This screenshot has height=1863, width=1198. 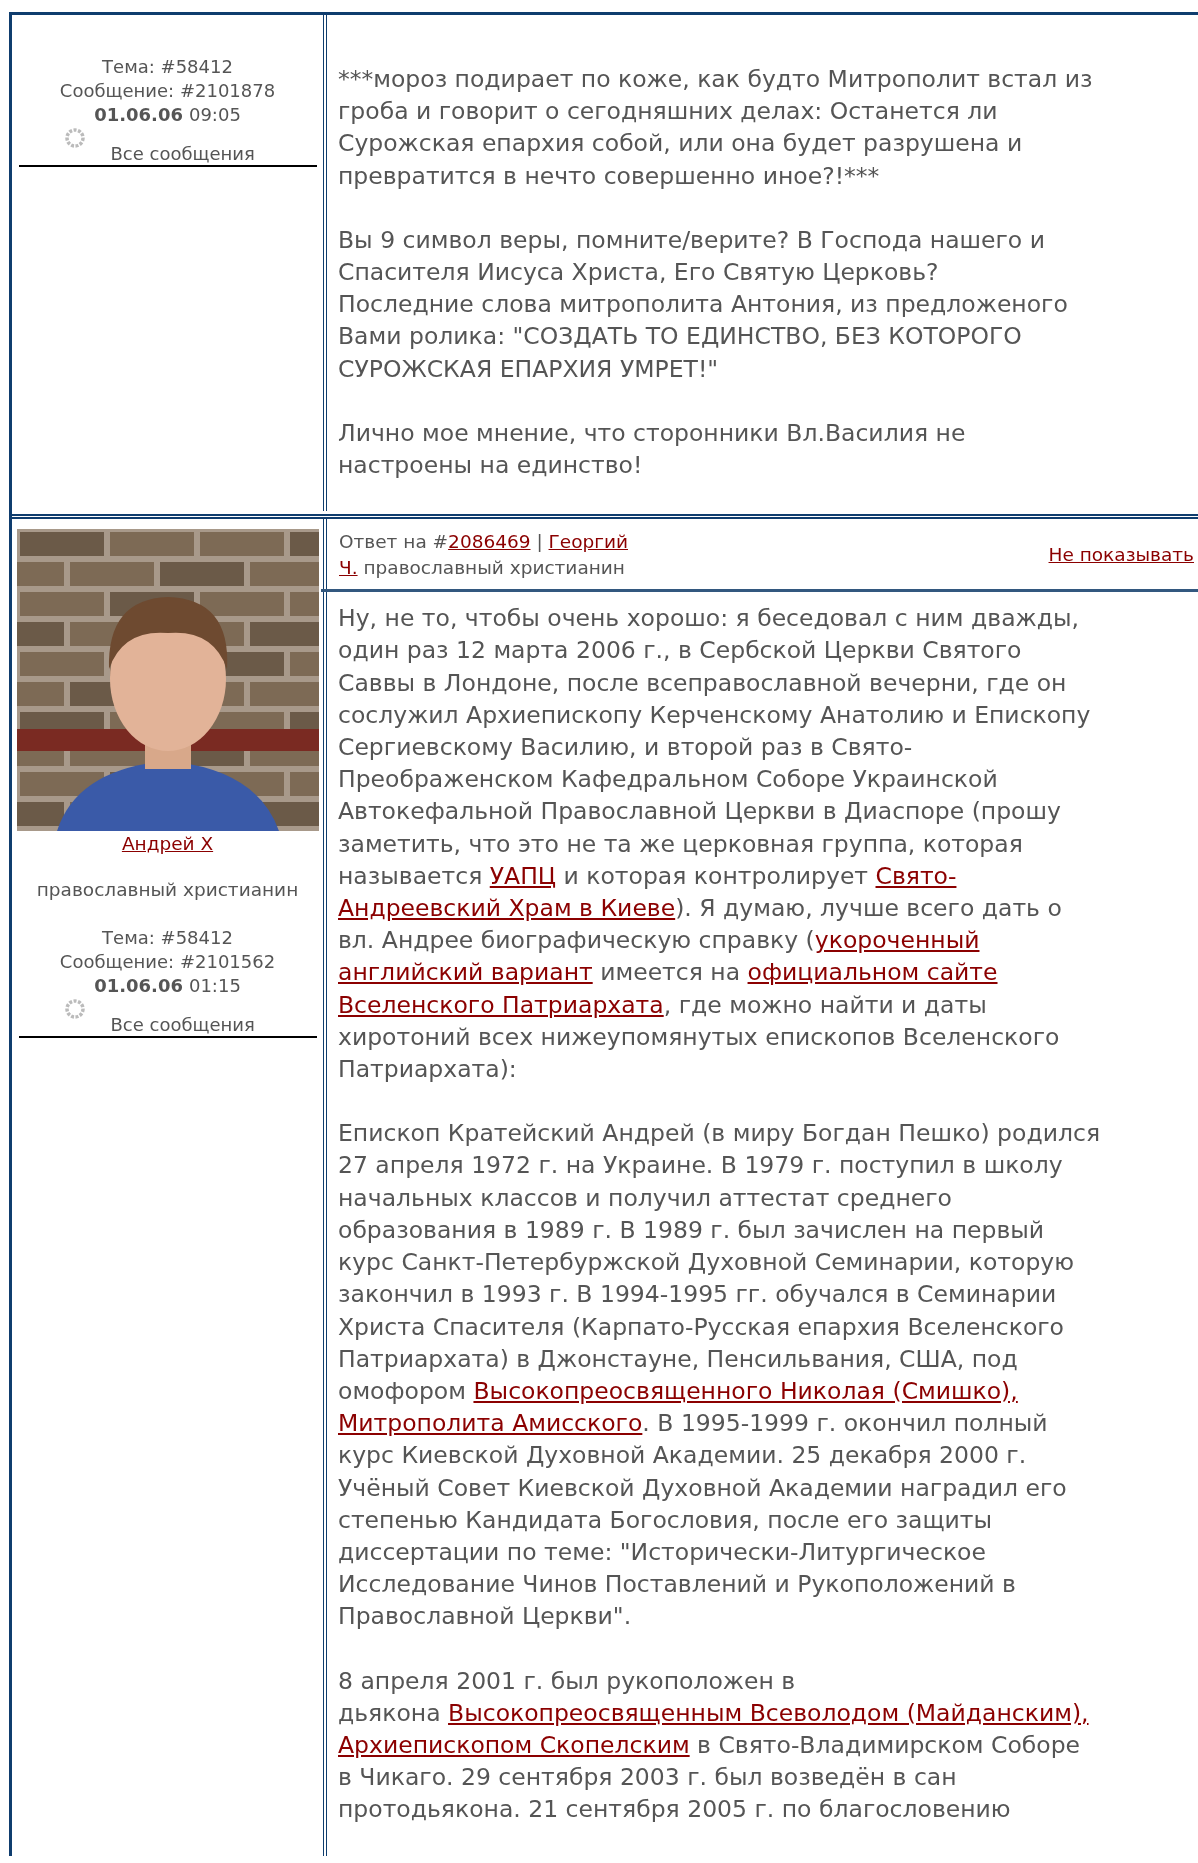 What do you see at coordinates (490, 1423) in the screenshot?
I see `text-link: Митрополита Амисского` at bounding box center [490, 1423].